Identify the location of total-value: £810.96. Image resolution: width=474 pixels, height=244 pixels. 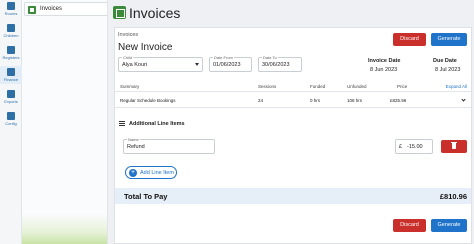
(453, 196).